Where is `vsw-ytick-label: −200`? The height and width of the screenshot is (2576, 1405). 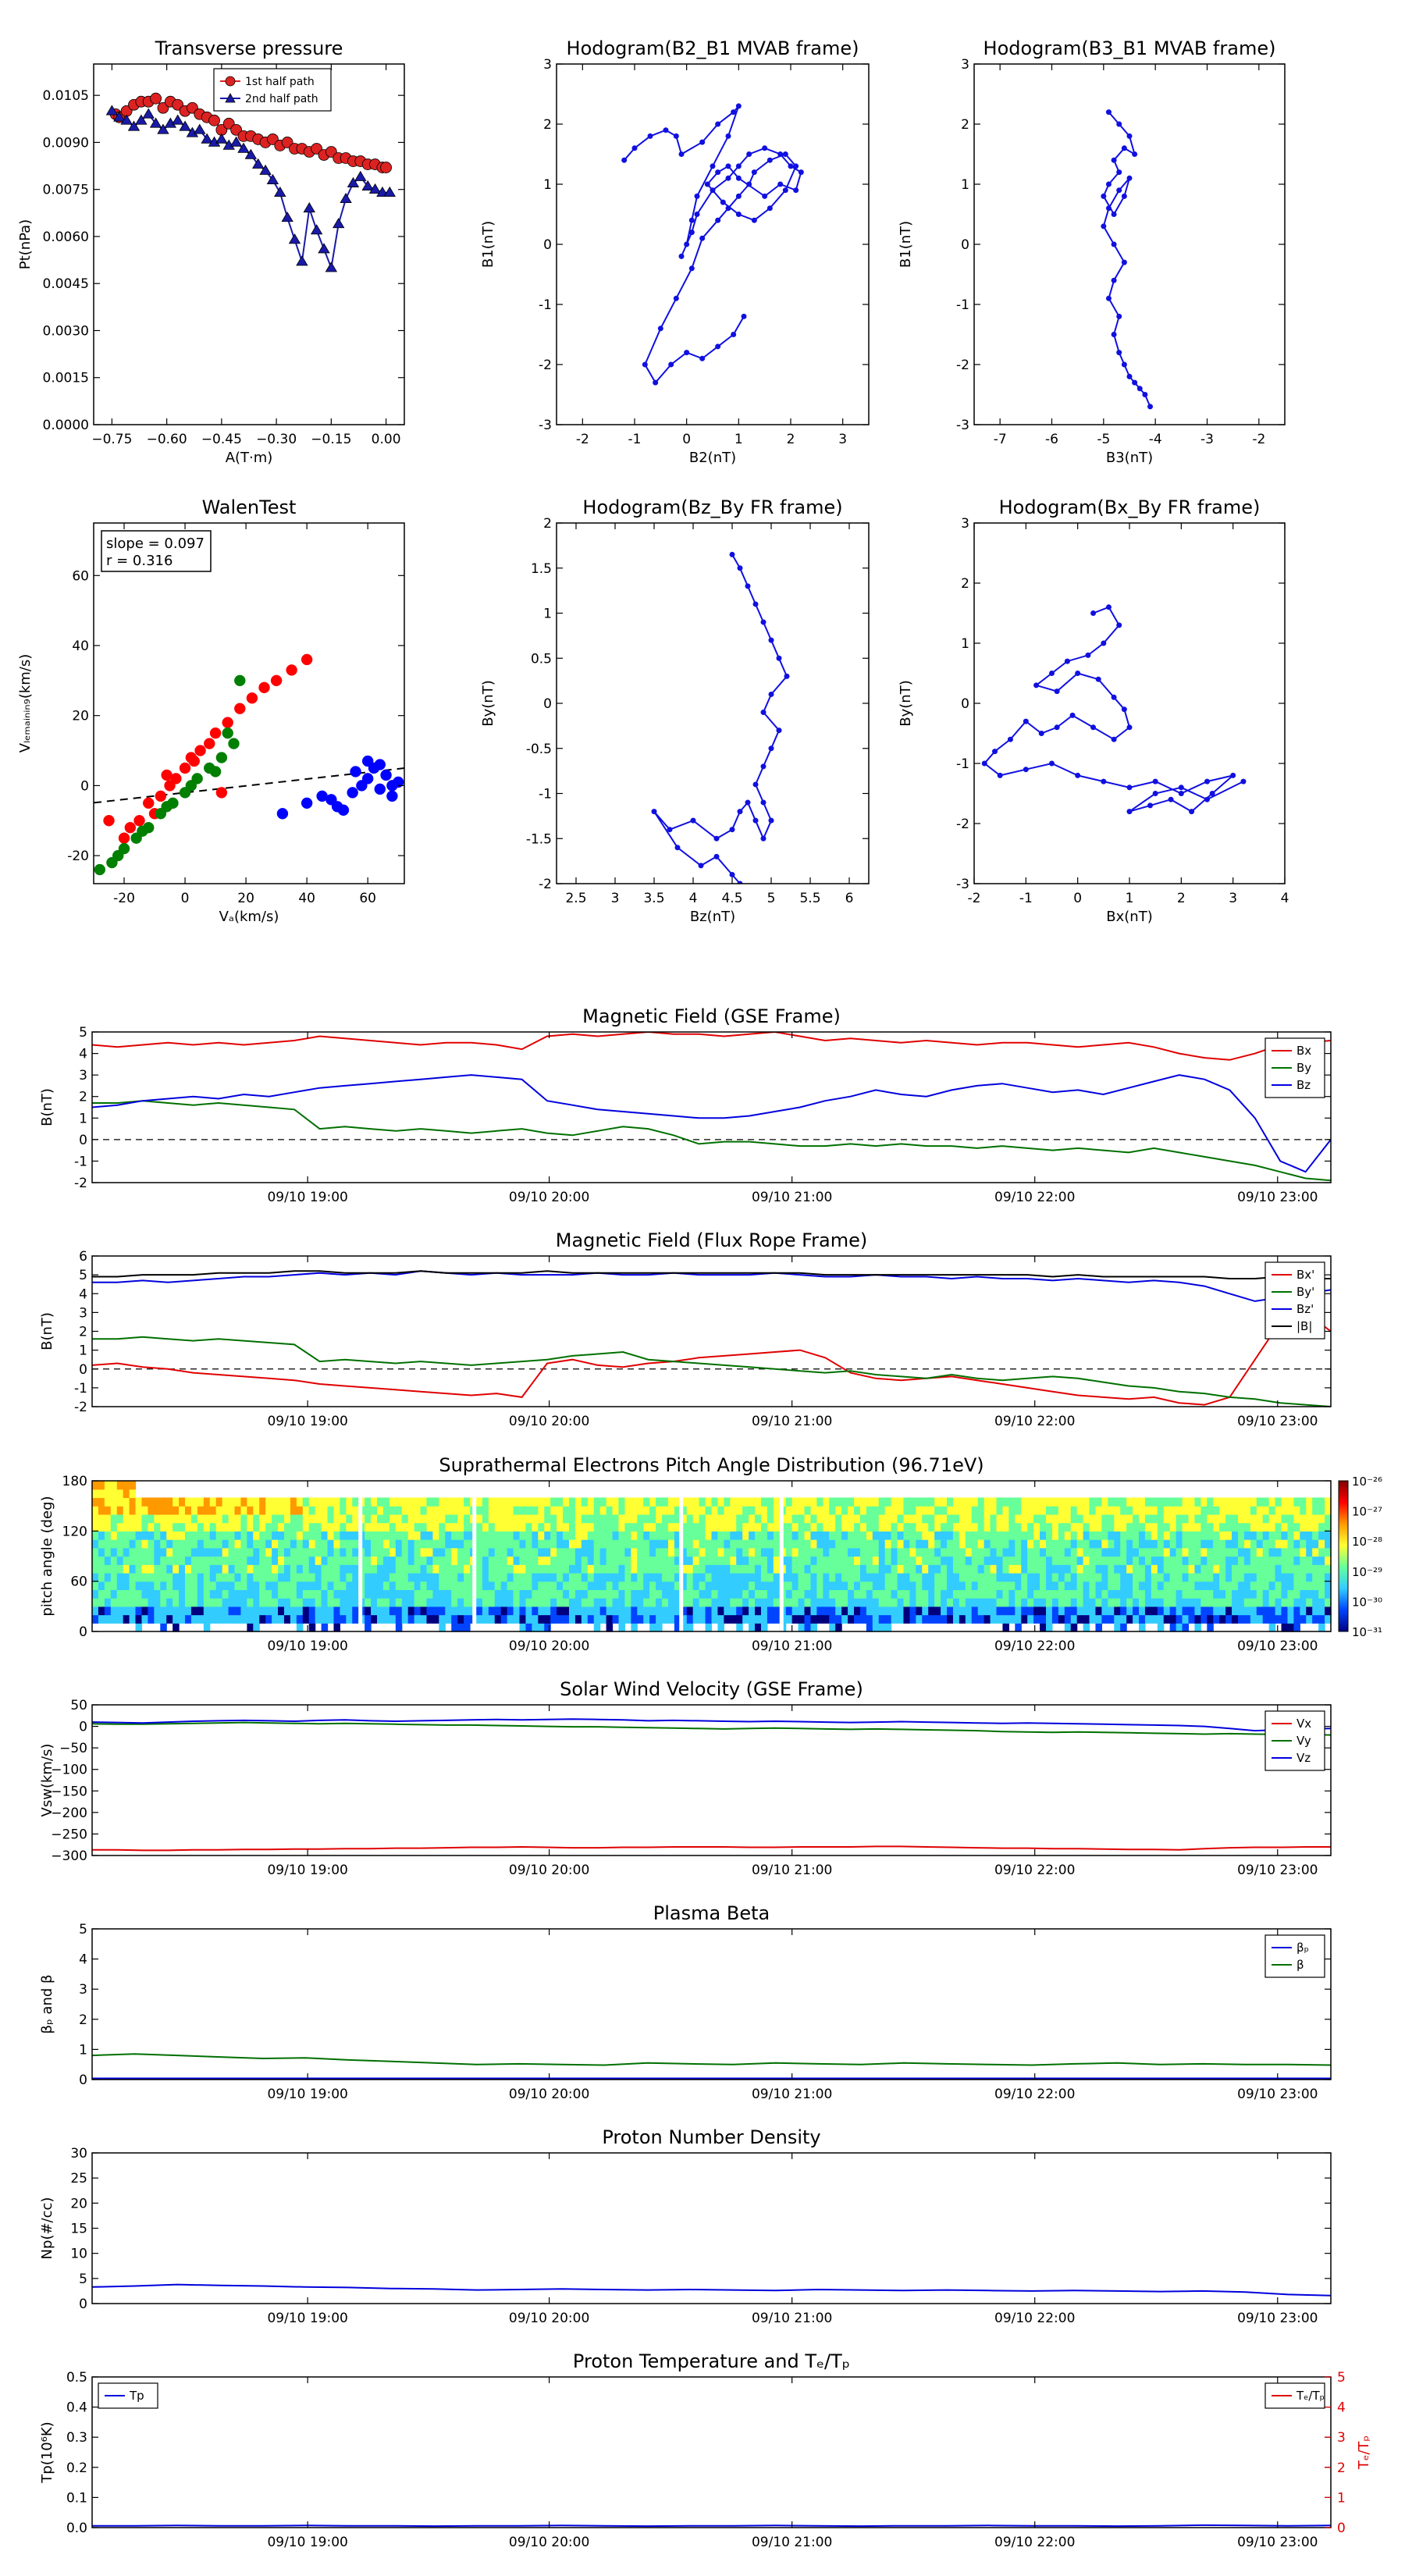 vsw-ytick-label: −200 is located at coordinates (69, 1813).